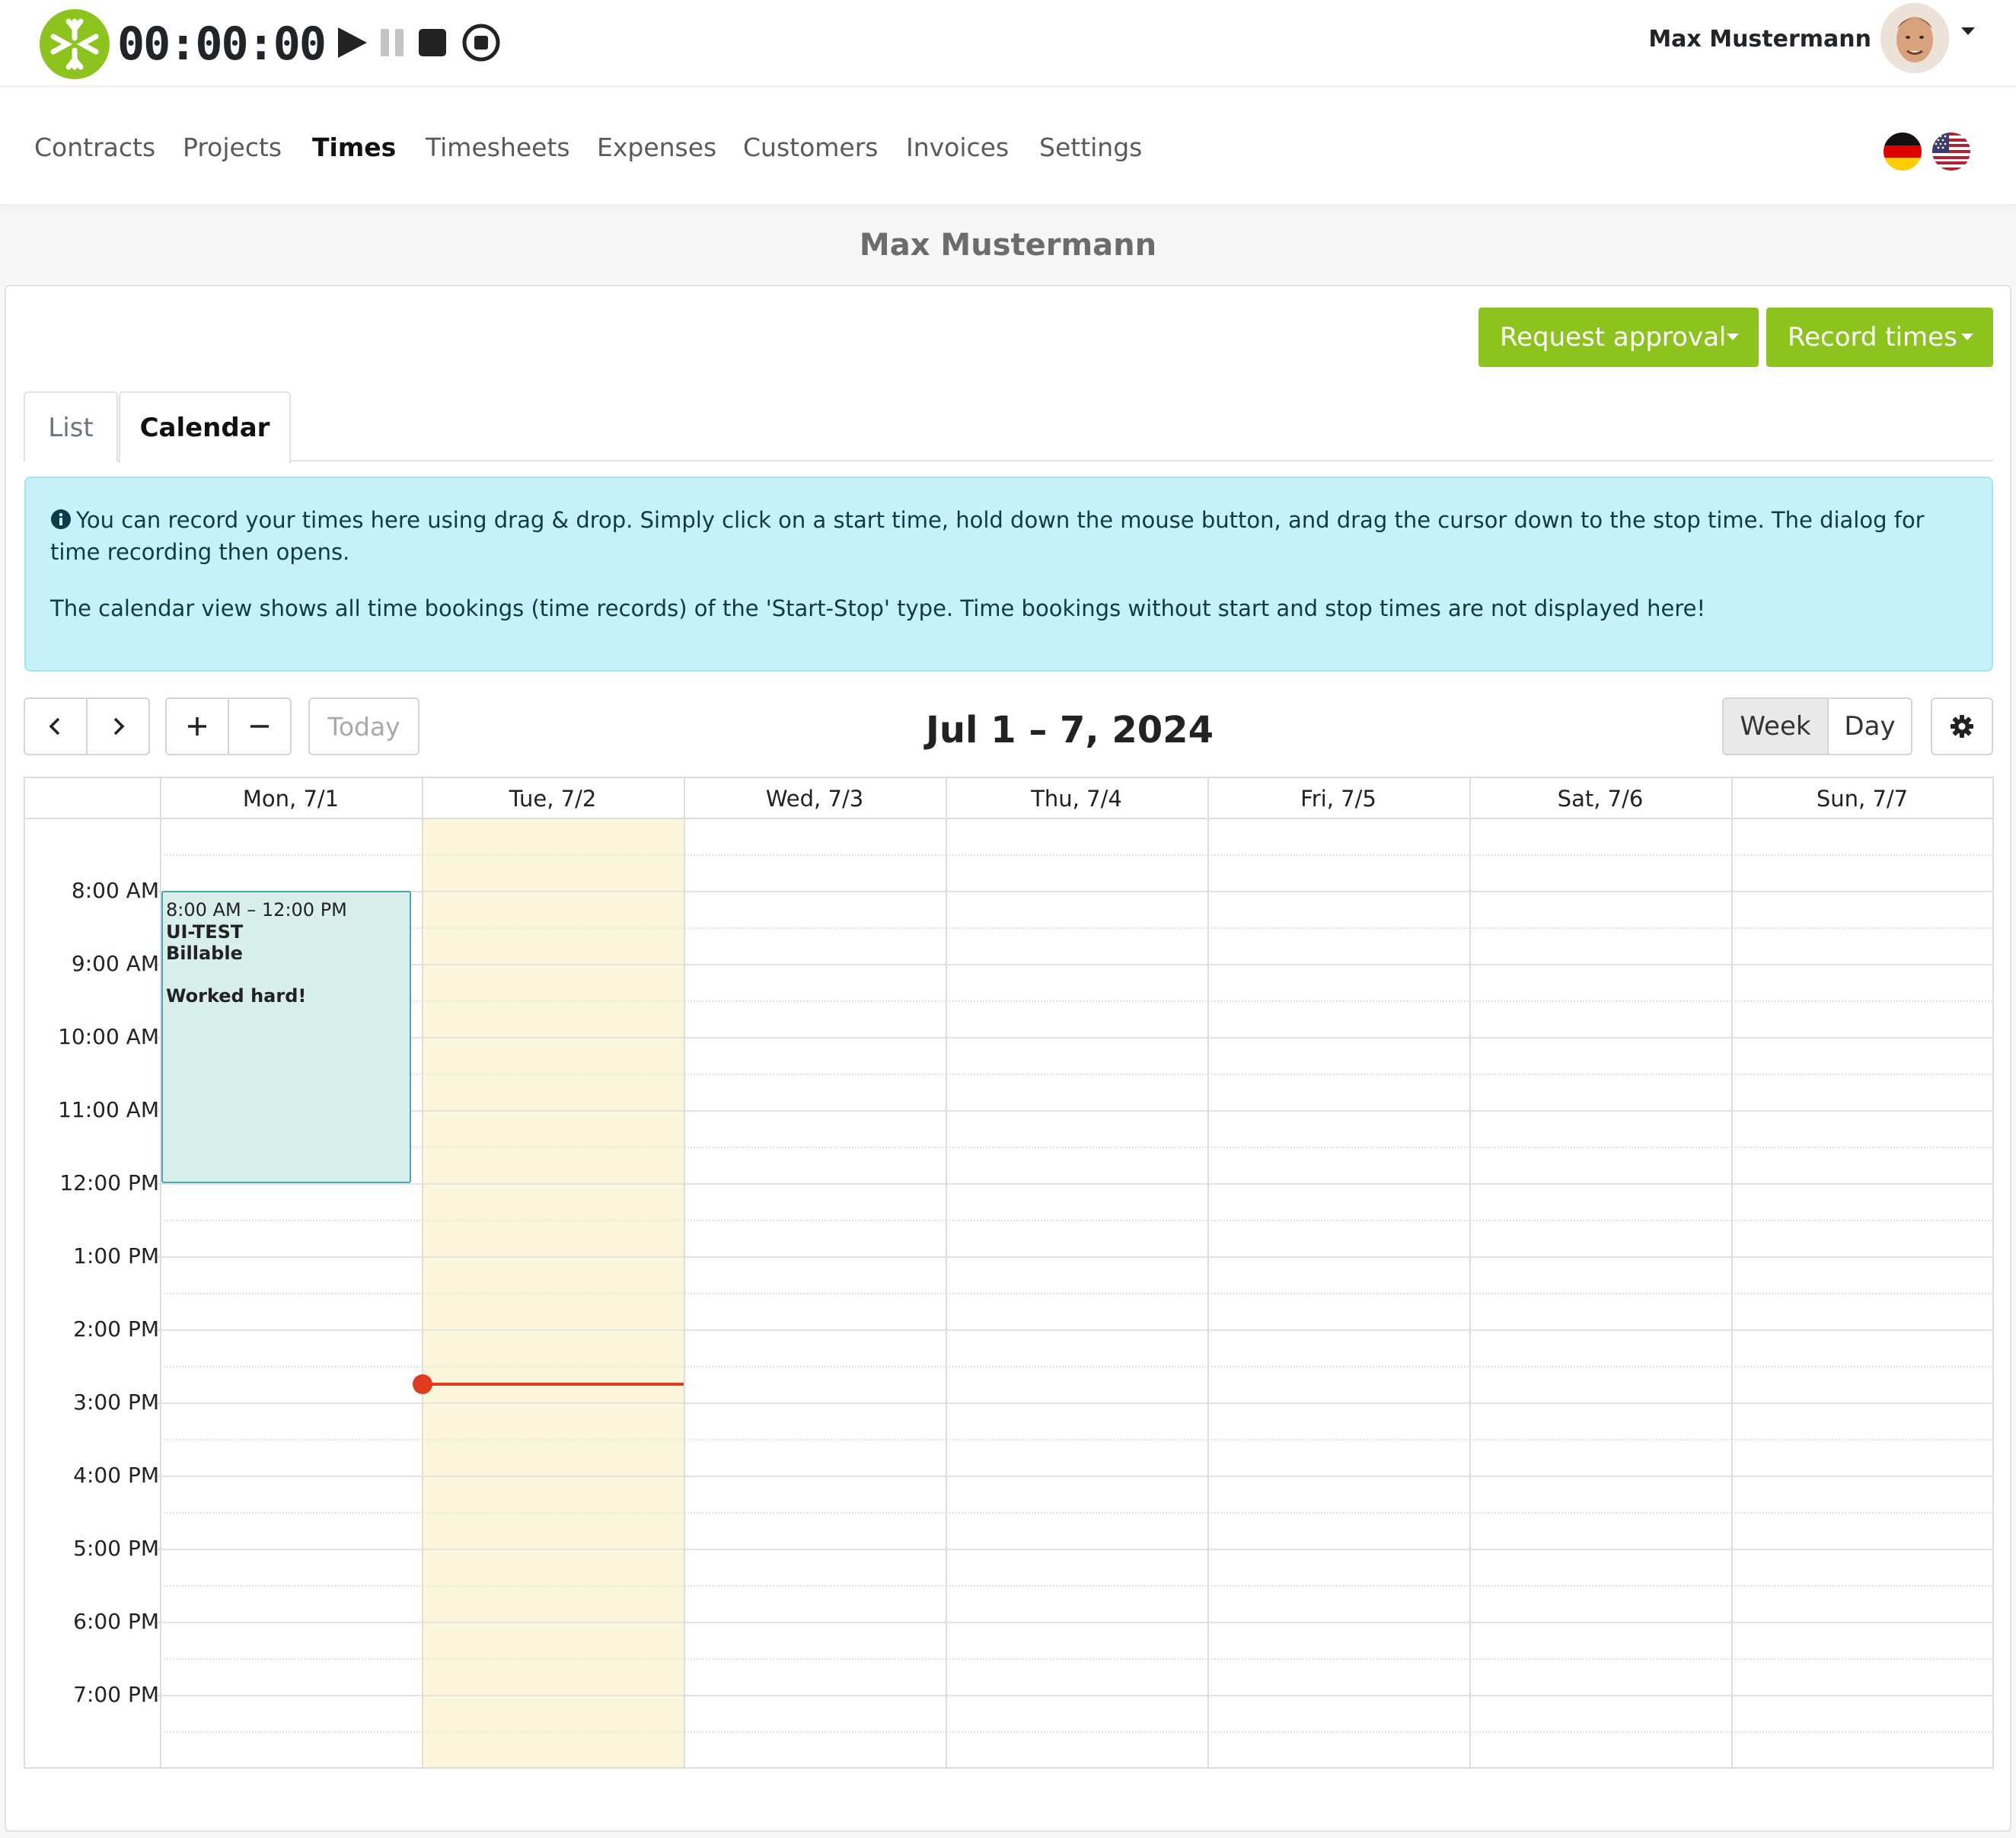 The width and height of the screenshot is (2016, 1838). What do you see at coordinates (61, 519) in the screenshot?
I see `info-icon` at bounding box center [61, 519].